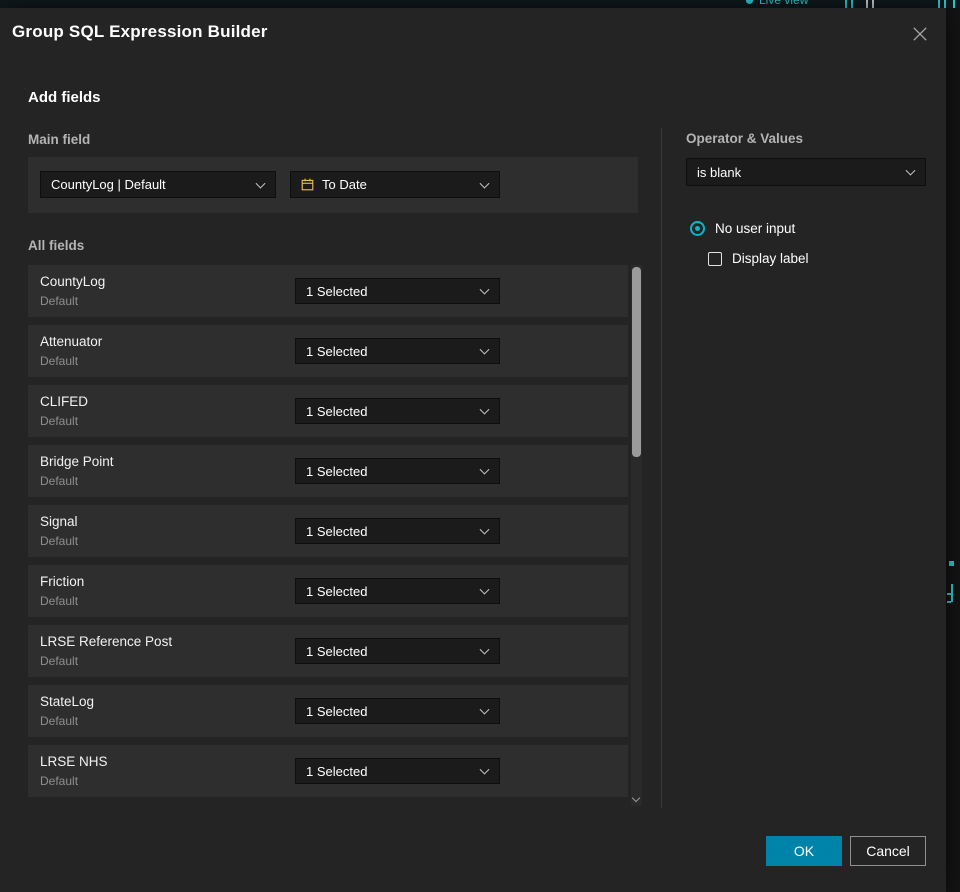 This screenshot has height=892, width=960. What do you see at coordinates (784, 3) in the screenshot?
I see `live-view-label: Live view` at bounding box center [784, 3].